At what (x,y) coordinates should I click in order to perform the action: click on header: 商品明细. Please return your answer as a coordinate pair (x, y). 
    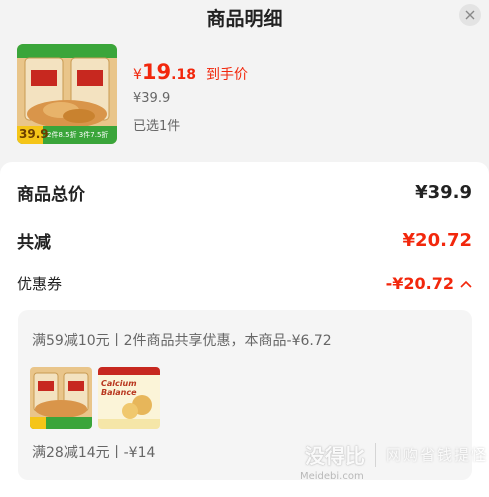
    Looking at the image, I should click on (244, 18).